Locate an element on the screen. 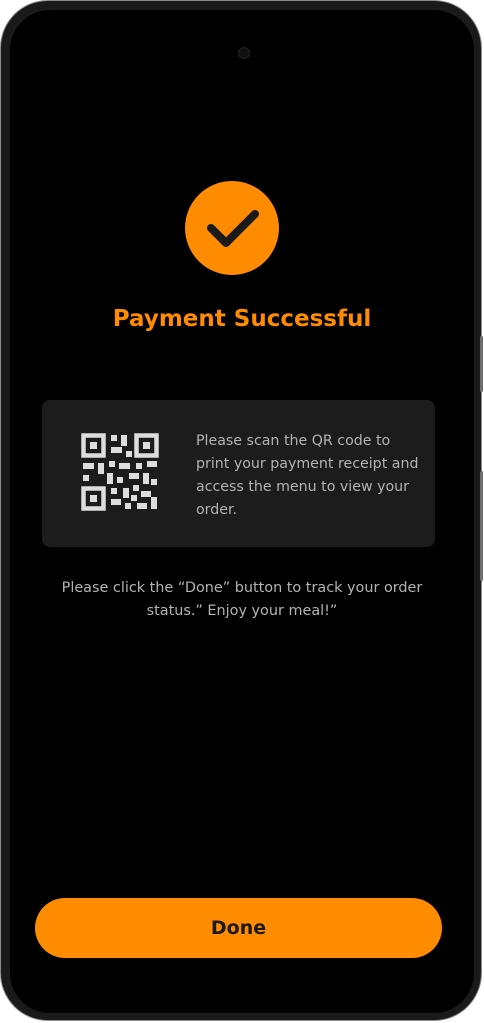  check-circle-icon is located at coordinates (232, 228).